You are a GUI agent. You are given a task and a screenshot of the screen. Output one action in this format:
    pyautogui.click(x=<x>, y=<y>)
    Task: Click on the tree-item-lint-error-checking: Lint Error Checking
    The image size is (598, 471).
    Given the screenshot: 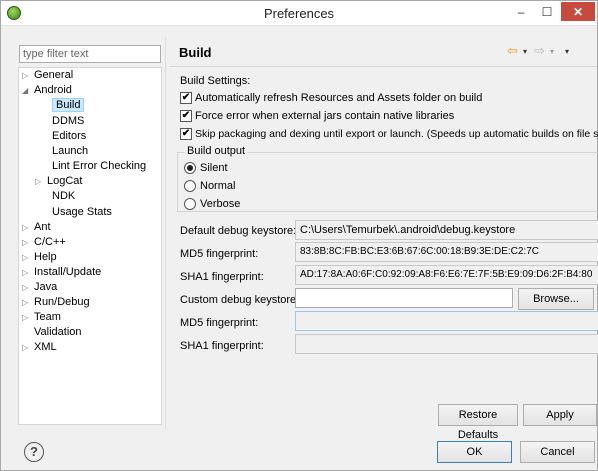 What is the action you would take?
    pyautogui.click(x=93, y=166)
    